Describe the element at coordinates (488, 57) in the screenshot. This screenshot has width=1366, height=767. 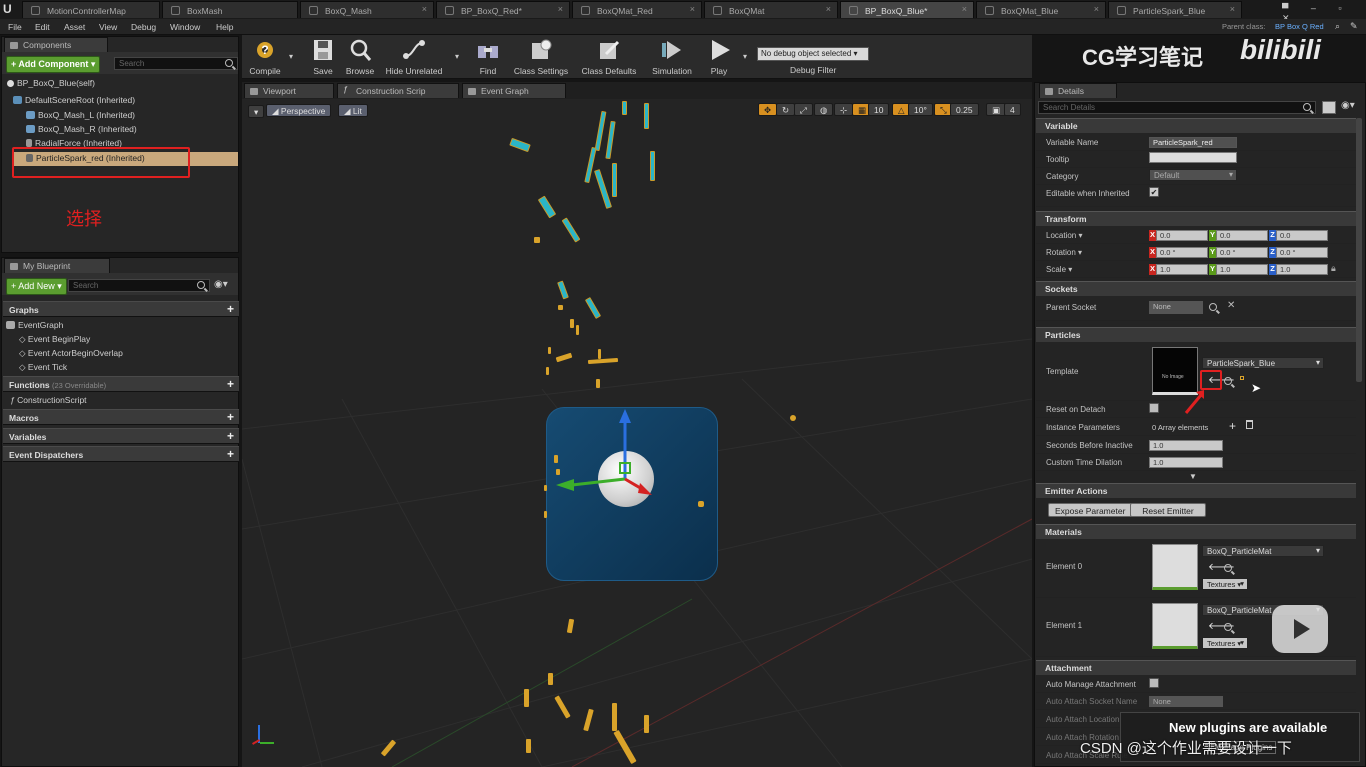
I see `find-button: Find` at that location.